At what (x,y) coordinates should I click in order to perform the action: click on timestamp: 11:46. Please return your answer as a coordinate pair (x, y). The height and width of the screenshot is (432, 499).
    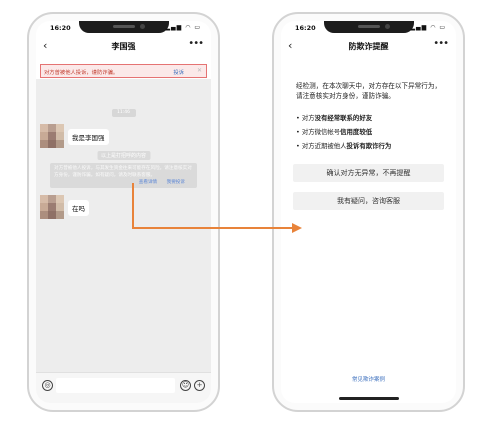
    Looking at the image, I should click on (123, 113).